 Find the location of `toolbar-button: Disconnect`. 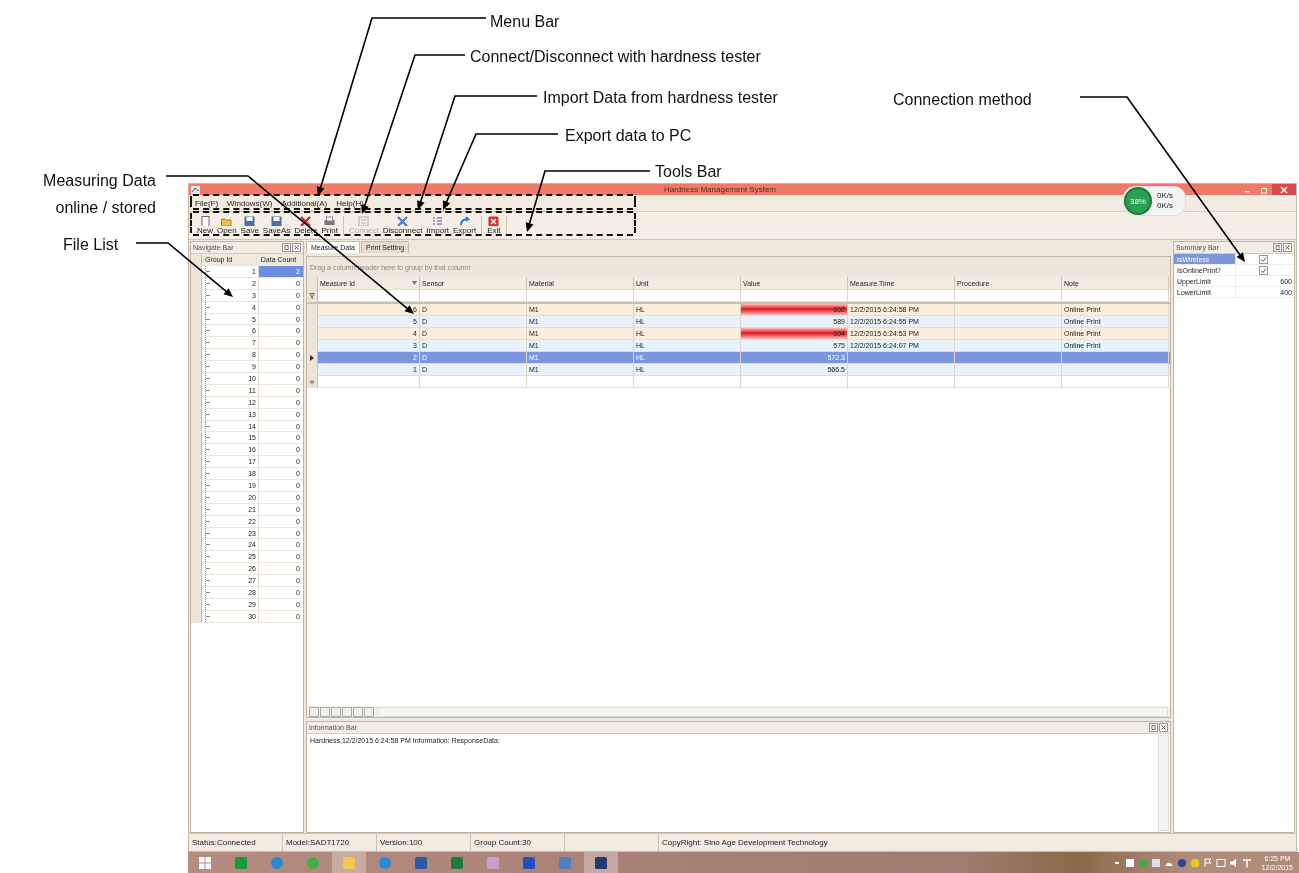

toolbar-button: Disconnect is located at coordinates (402, 225).